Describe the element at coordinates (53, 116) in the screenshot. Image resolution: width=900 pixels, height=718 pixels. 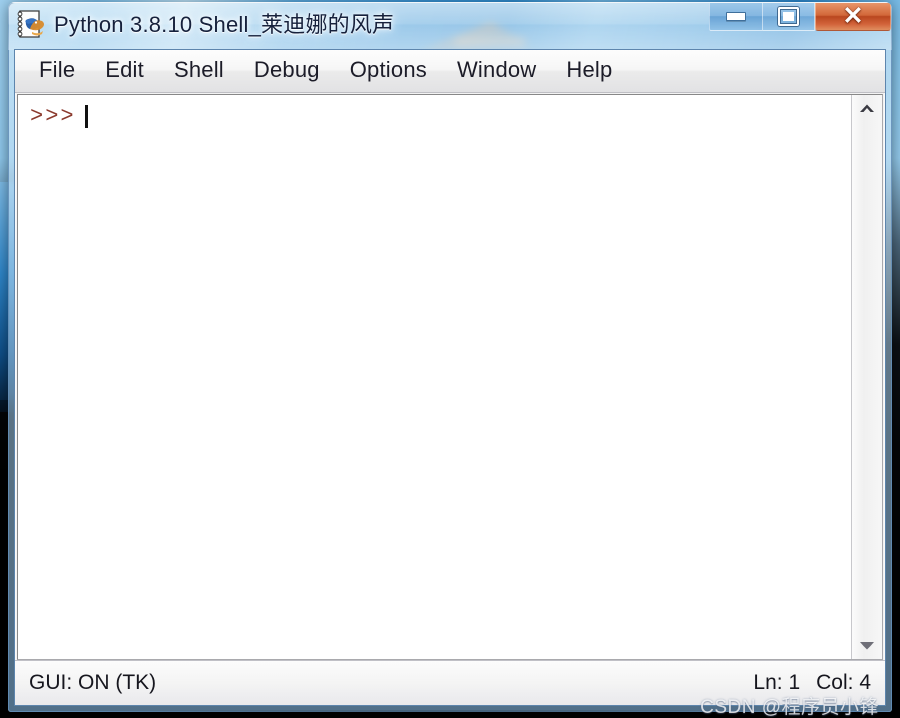
I see `shell-prompt: >>>` at that location.